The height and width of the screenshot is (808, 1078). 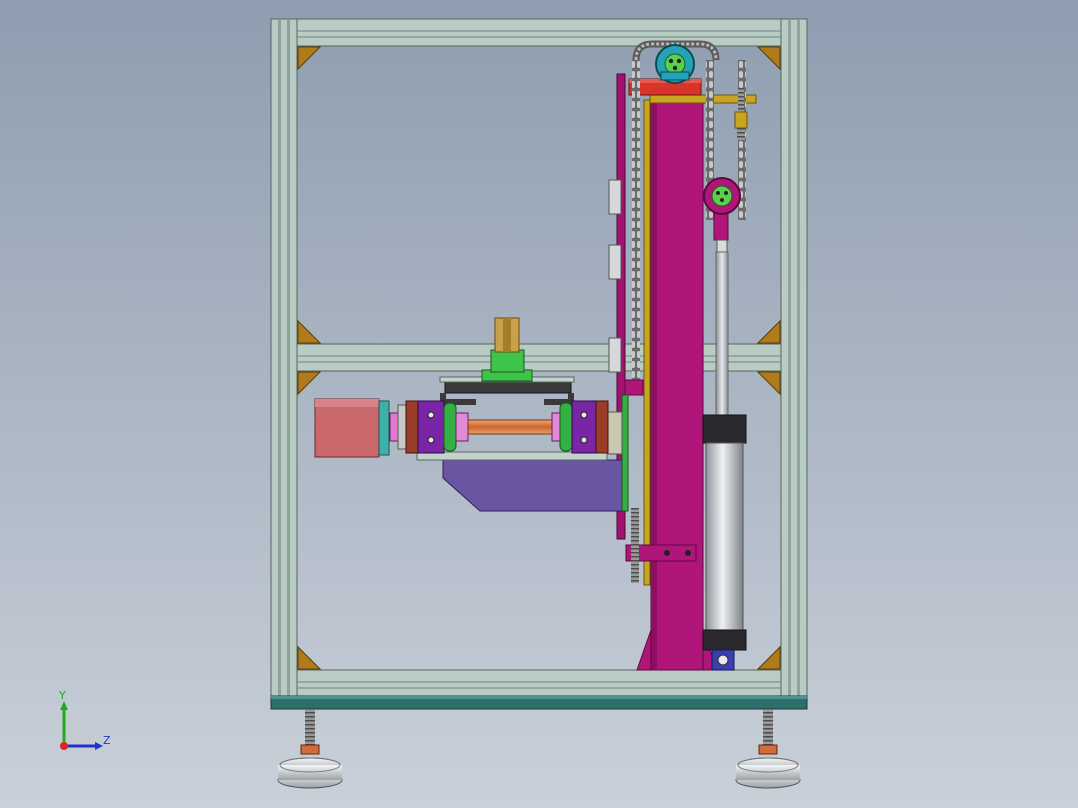 I want to click on left-post, so click(x=284, y=357).